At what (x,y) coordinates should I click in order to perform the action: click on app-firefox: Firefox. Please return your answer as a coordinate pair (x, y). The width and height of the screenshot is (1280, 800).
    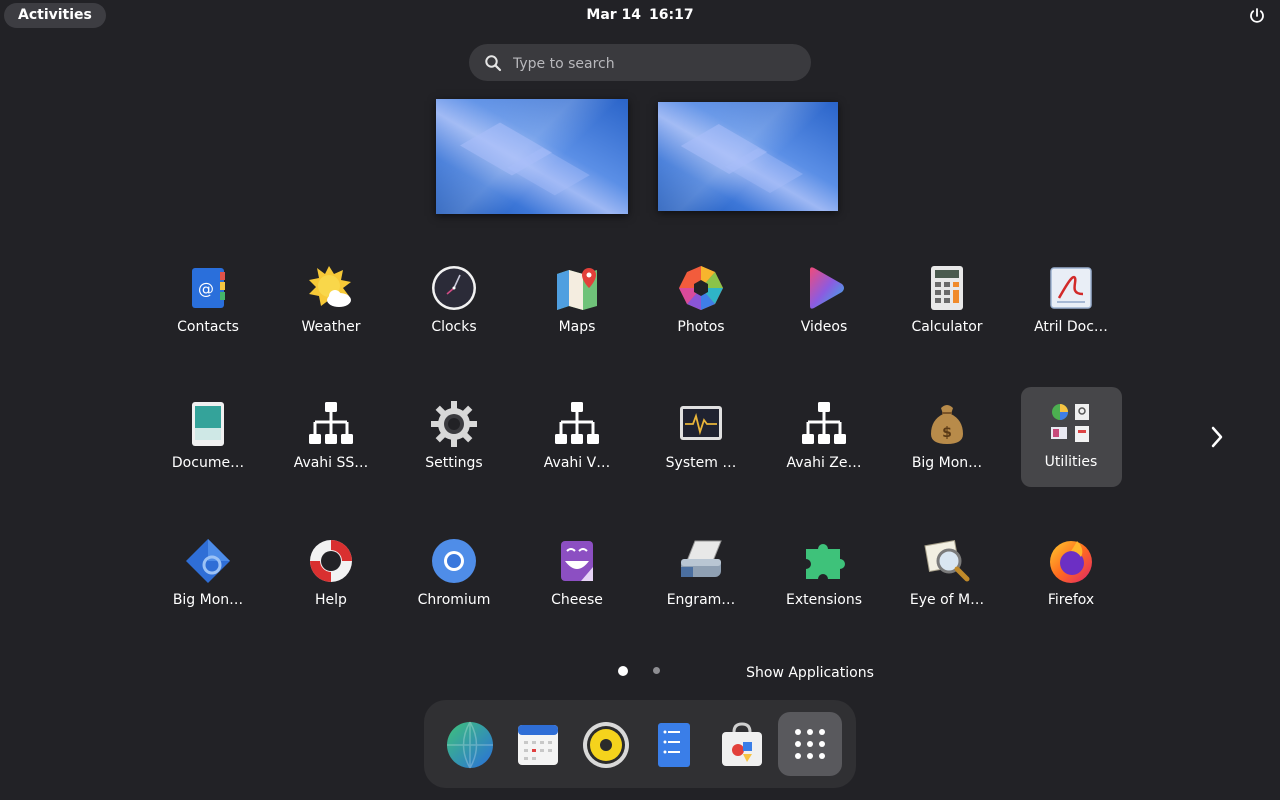
    Looking at the image, I should click on (1071, 575).